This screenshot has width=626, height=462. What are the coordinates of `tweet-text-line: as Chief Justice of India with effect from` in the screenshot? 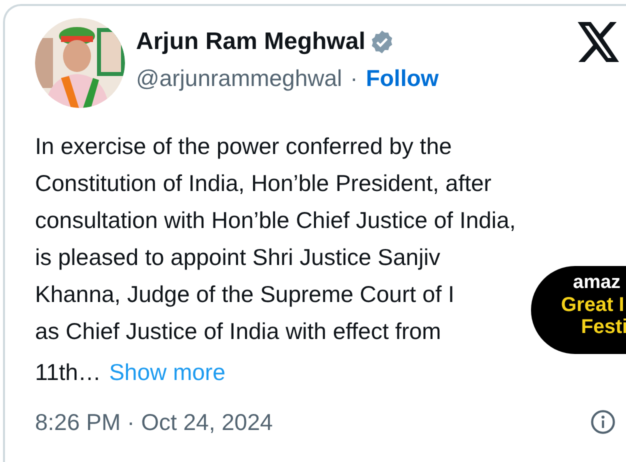 It's located at (238, 331).